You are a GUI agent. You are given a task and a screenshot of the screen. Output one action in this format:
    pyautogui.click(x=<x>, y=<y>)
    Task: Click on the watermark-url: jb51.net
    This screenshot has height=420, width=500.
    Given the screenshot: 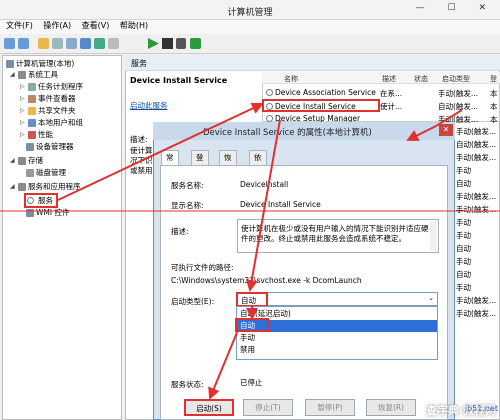 What is the action you would take?
    pyautogui.click(x=481, y=408)
    